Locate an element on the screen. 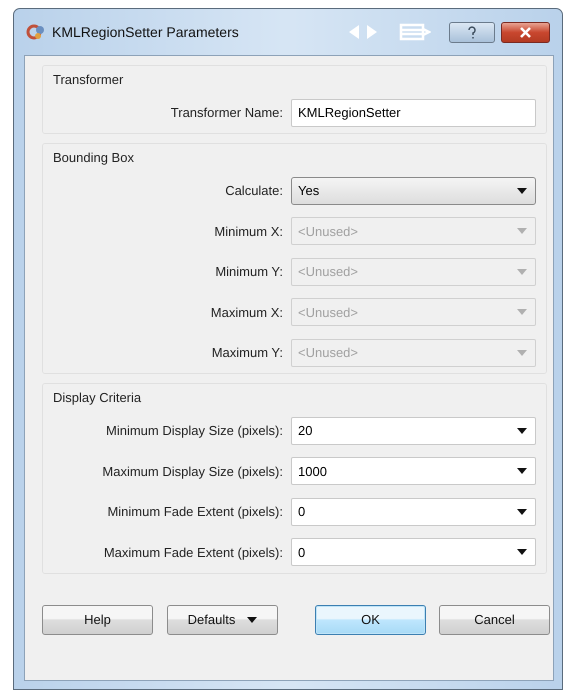  field-label: Minimum Display Size (pixels): is located at coordinates (194, 430).